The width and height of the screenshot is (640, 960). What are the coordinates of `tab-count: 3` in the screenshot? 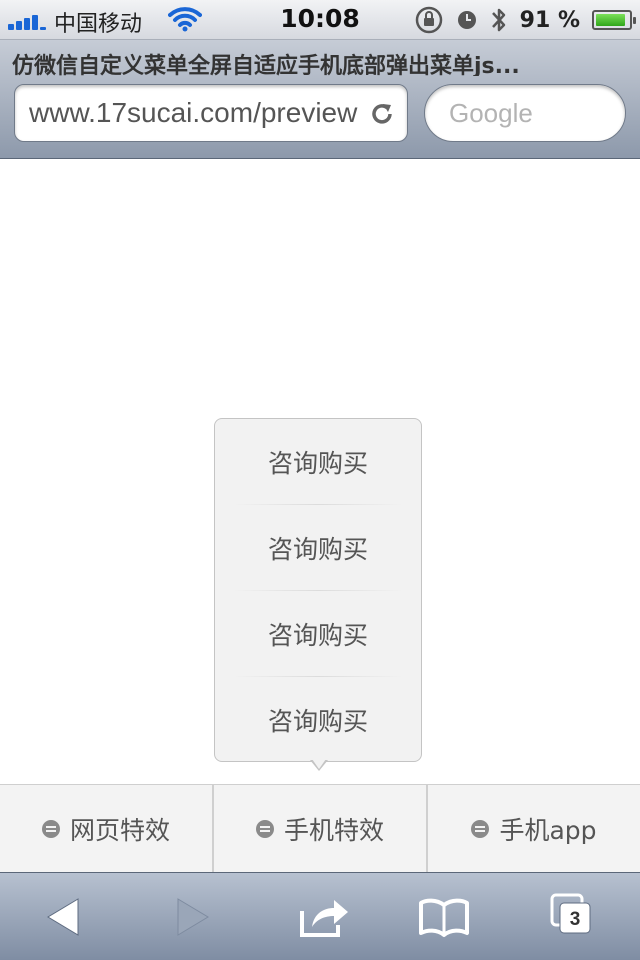 It's located at (575, 919).